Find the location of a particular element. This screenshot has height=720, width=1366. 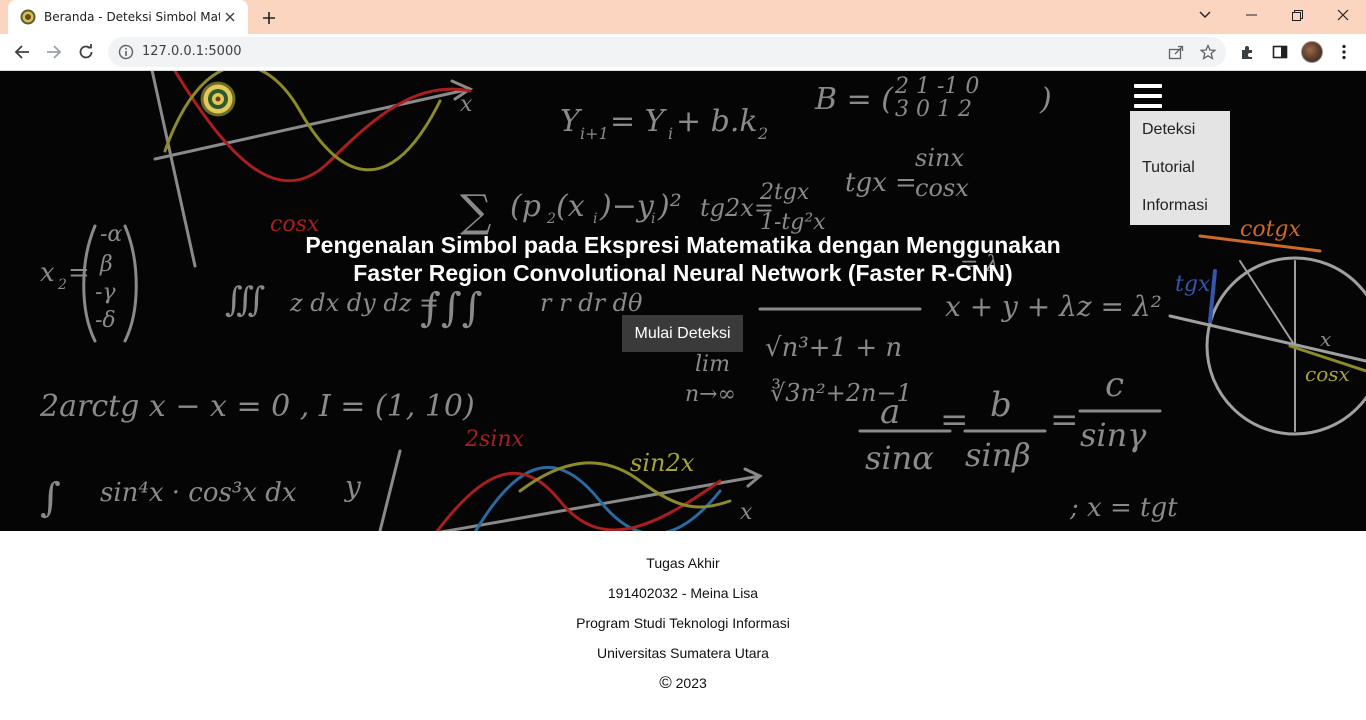

back-icon is located at coordinates (22, 52).